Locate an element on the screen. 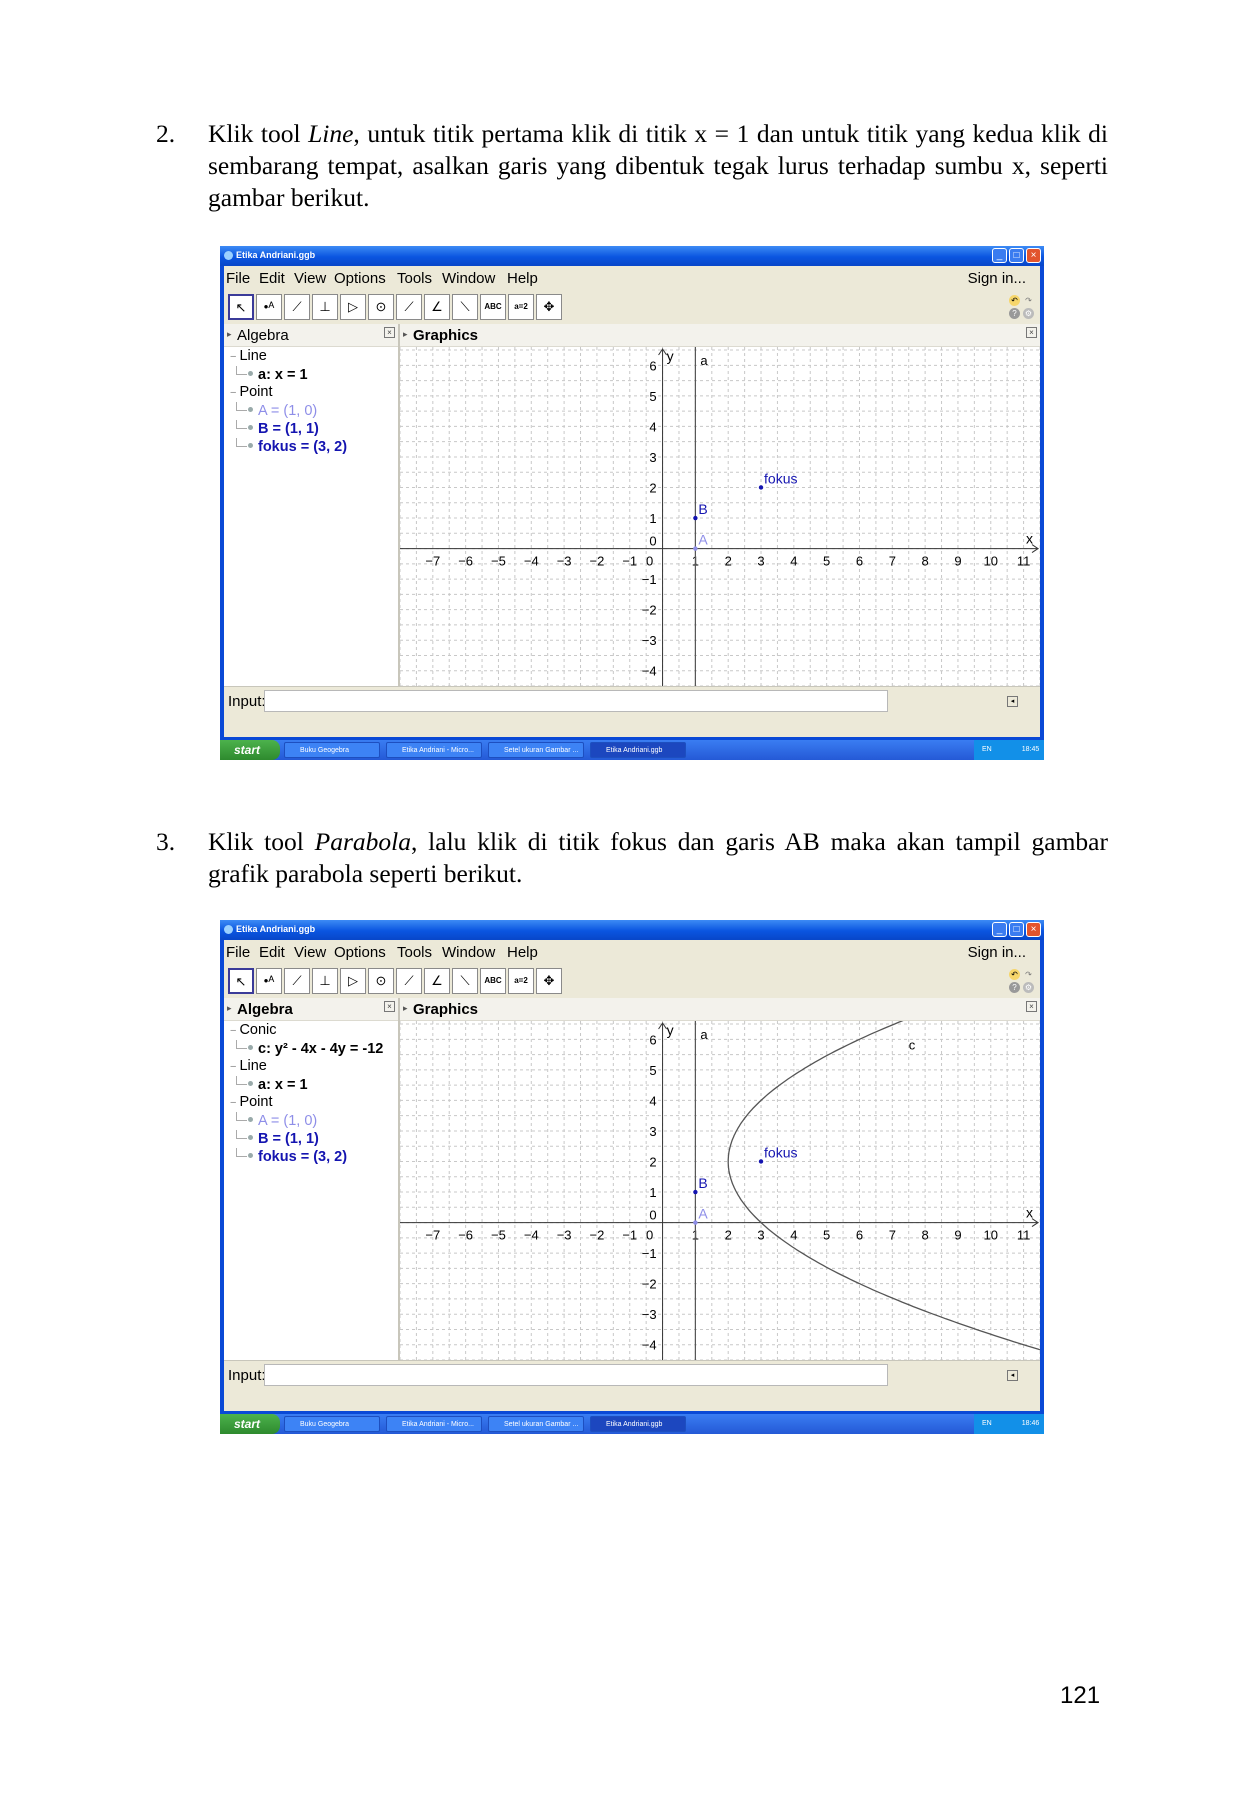  tree-item: c: y² - 4x - 4y = -12 is located at coordinates (309, 1048).